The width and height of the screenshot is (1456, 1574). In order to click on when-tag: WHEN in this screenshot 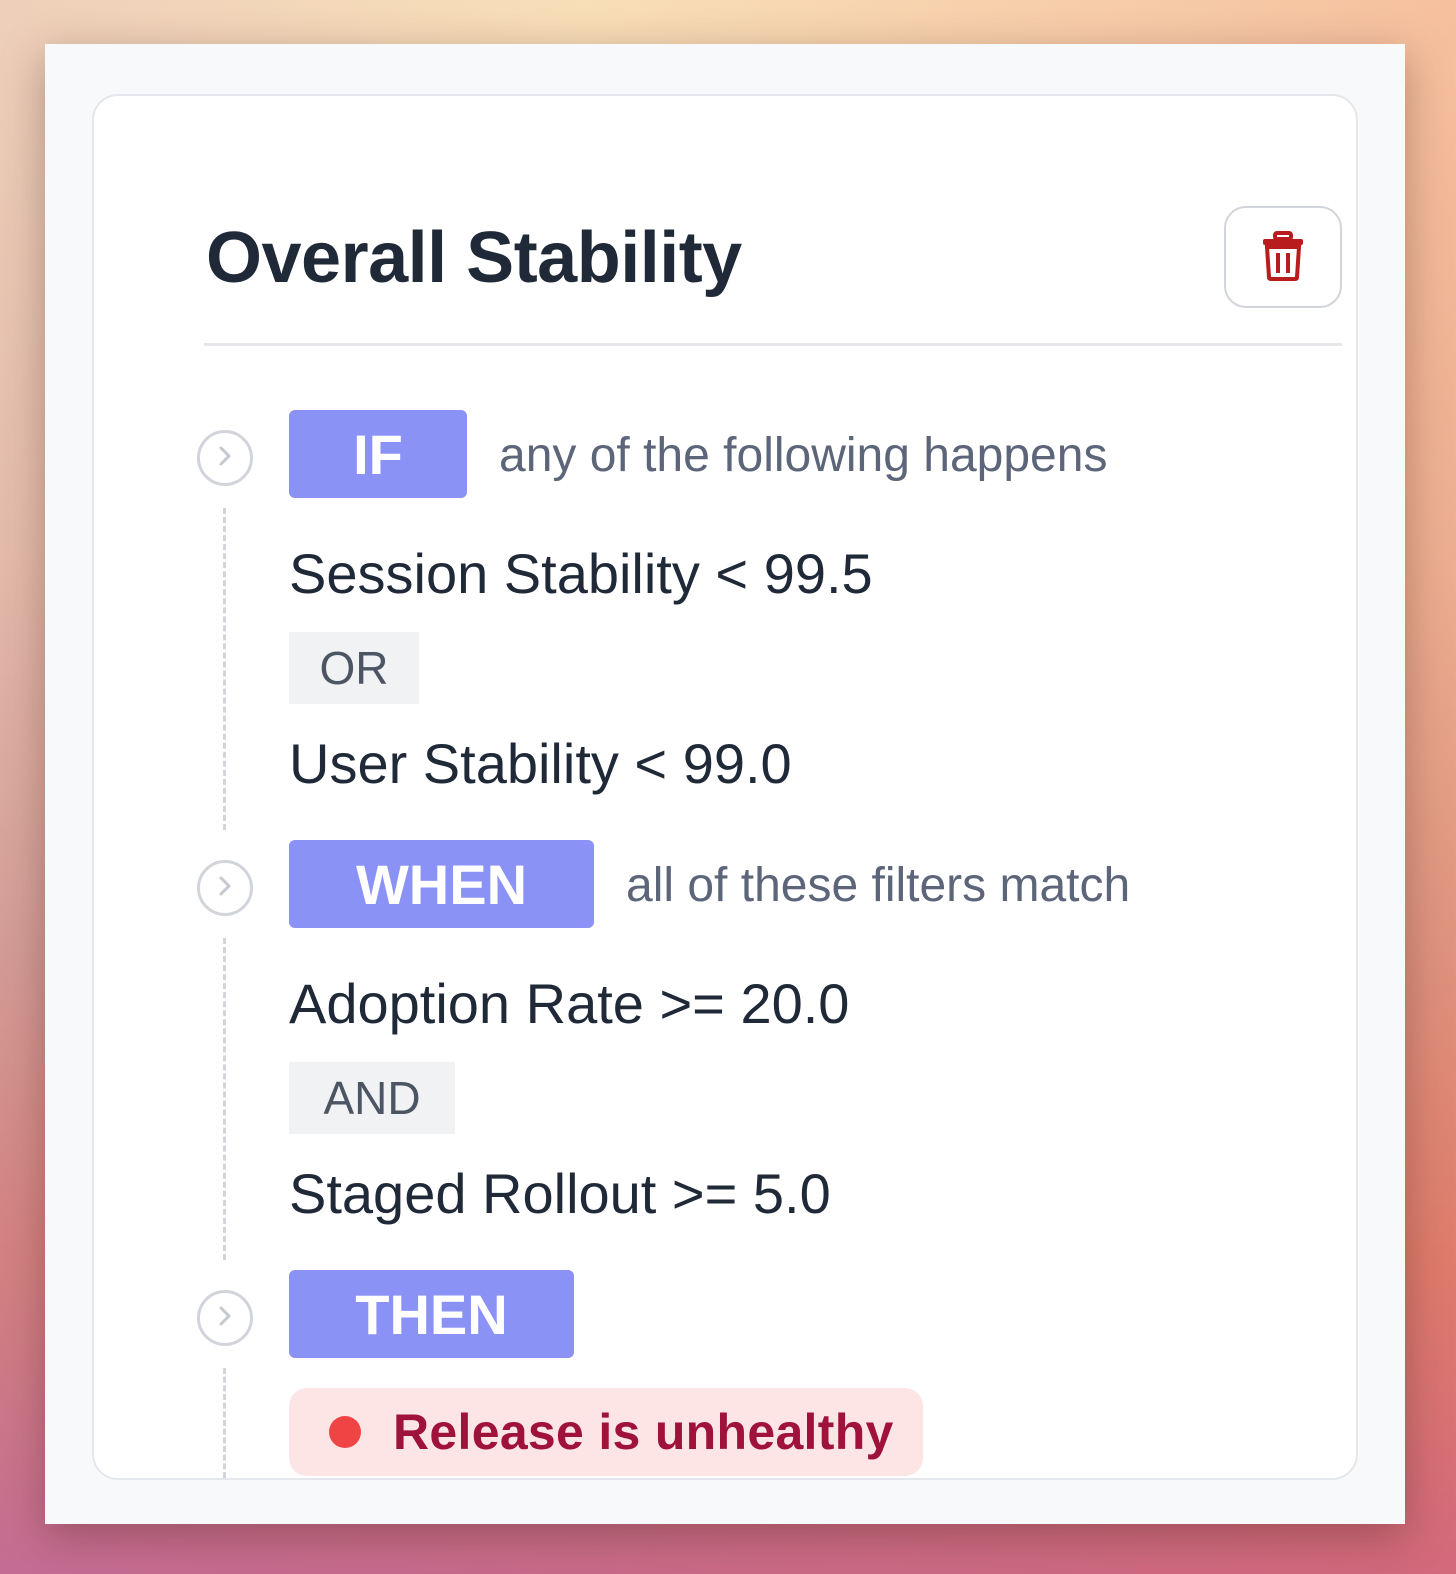, I will do `click(441, 884)`.